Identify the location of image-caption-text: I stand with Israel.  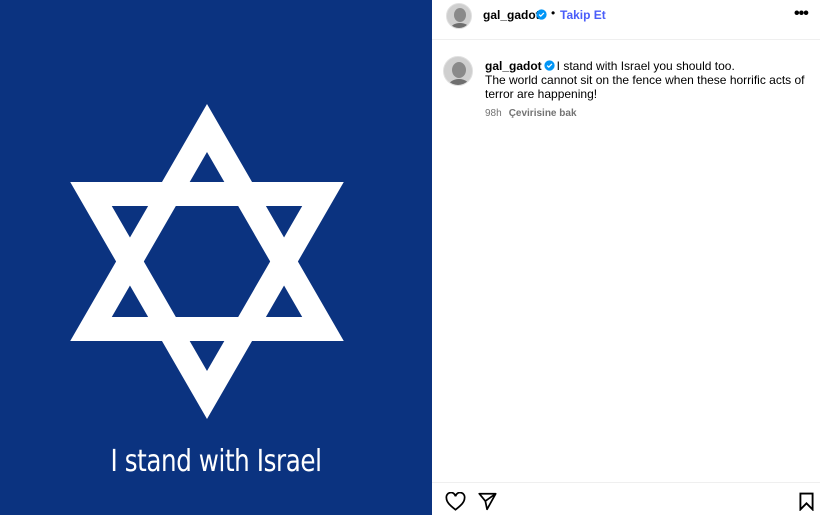
(216, 461).